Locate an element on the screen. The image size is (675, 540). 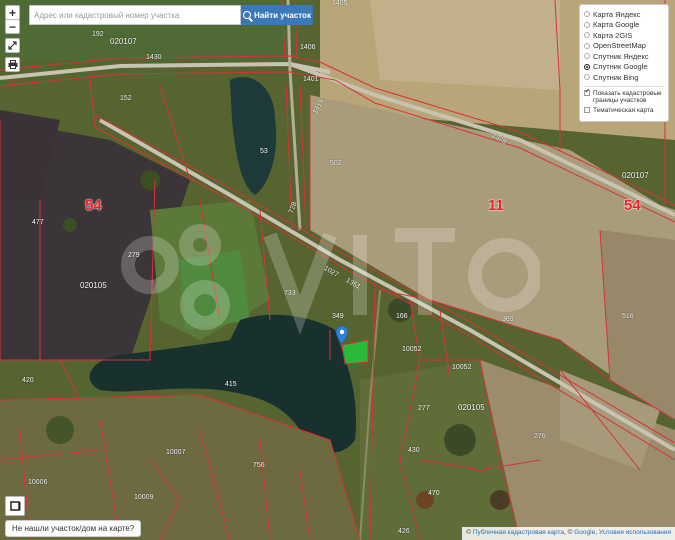
attribution-sep: , is located at coordinates (596, 532).